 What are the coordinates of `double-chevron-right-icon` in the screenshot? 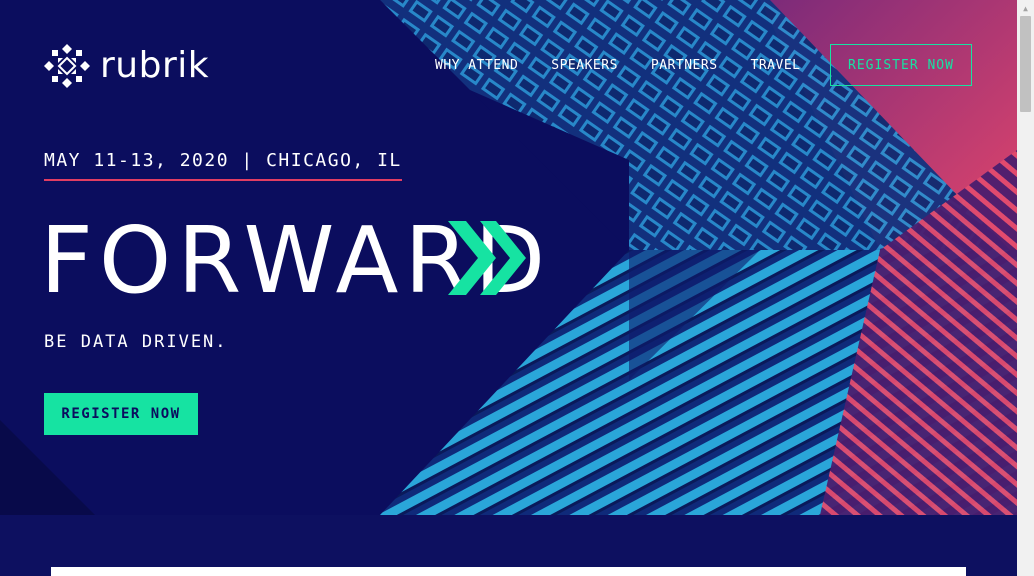 It's located at (487, 258).